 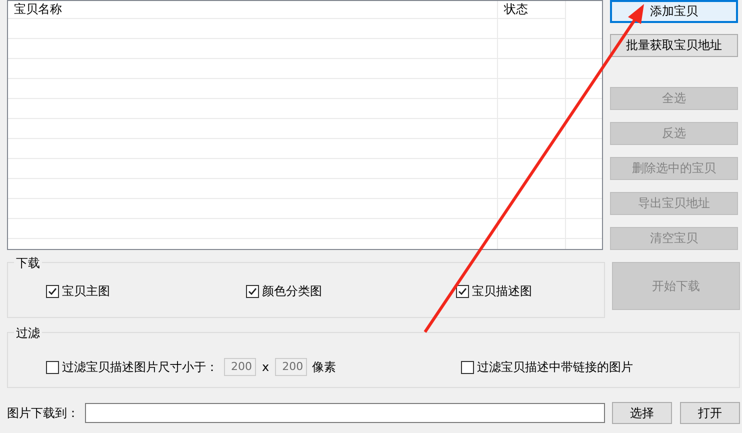 What do you see at coordinates (140, 367) in the screenshot?
I see `checkbox-label: 过滤宝贝描述图片尺寸小于：` at bounding box center [140, 367].